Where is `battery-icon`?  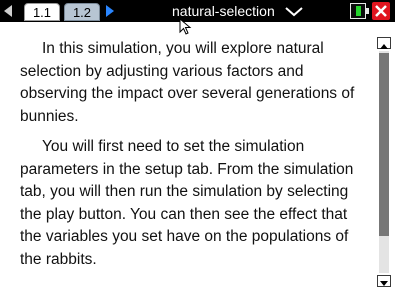
battery-icon is located at coordinates (359, 11).